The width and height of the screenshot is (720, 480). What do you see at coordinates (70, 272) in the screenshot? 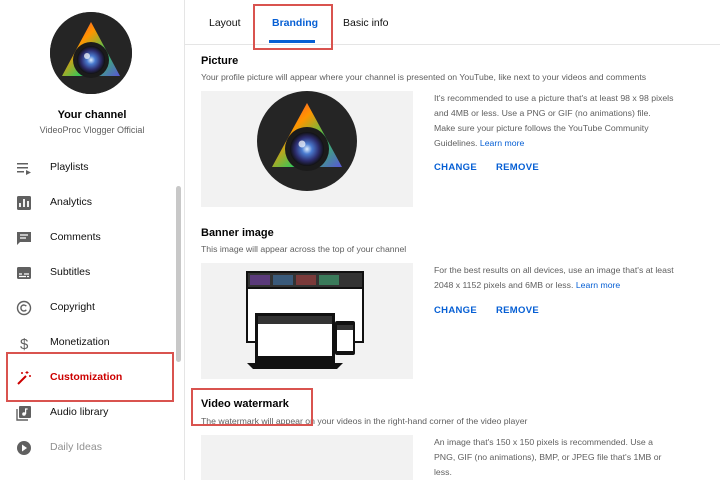
I see `sidebar-item-label: Subtitles` at bounding box center [70, 272].